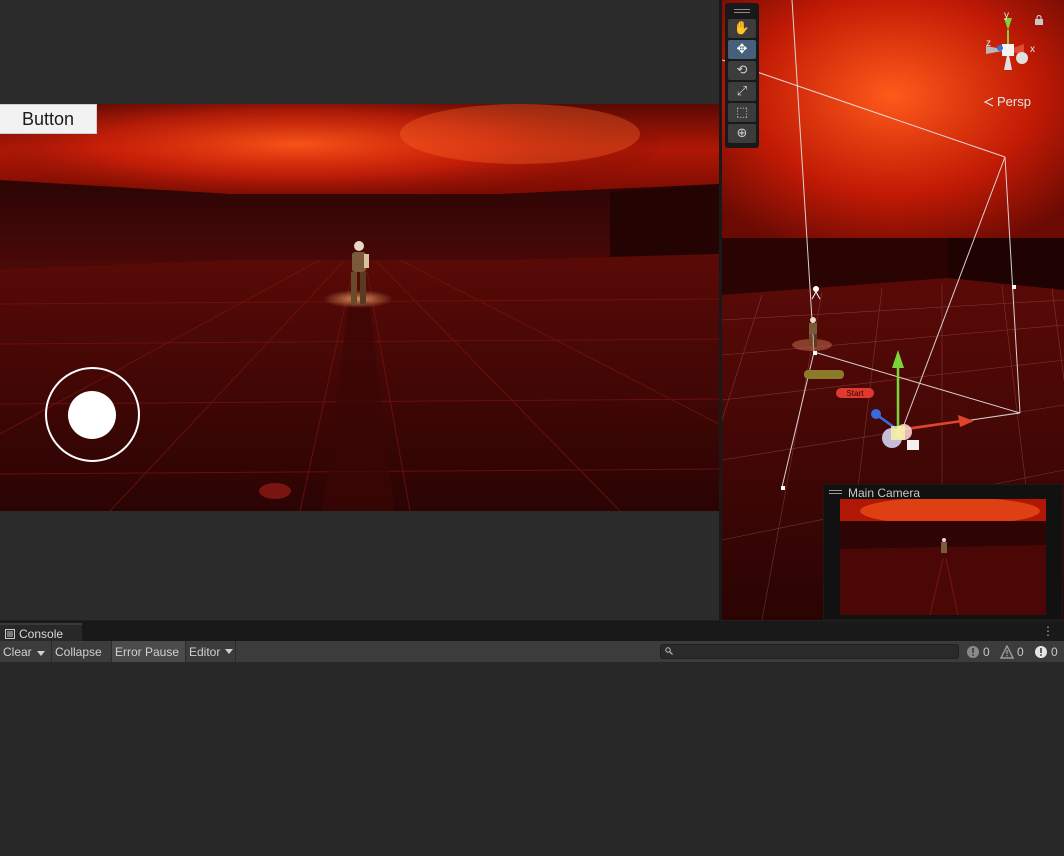  What do you see at coordinates (988, 43) in the screenshot?
I see `svg-text: z` at bounding box center [988, 43].